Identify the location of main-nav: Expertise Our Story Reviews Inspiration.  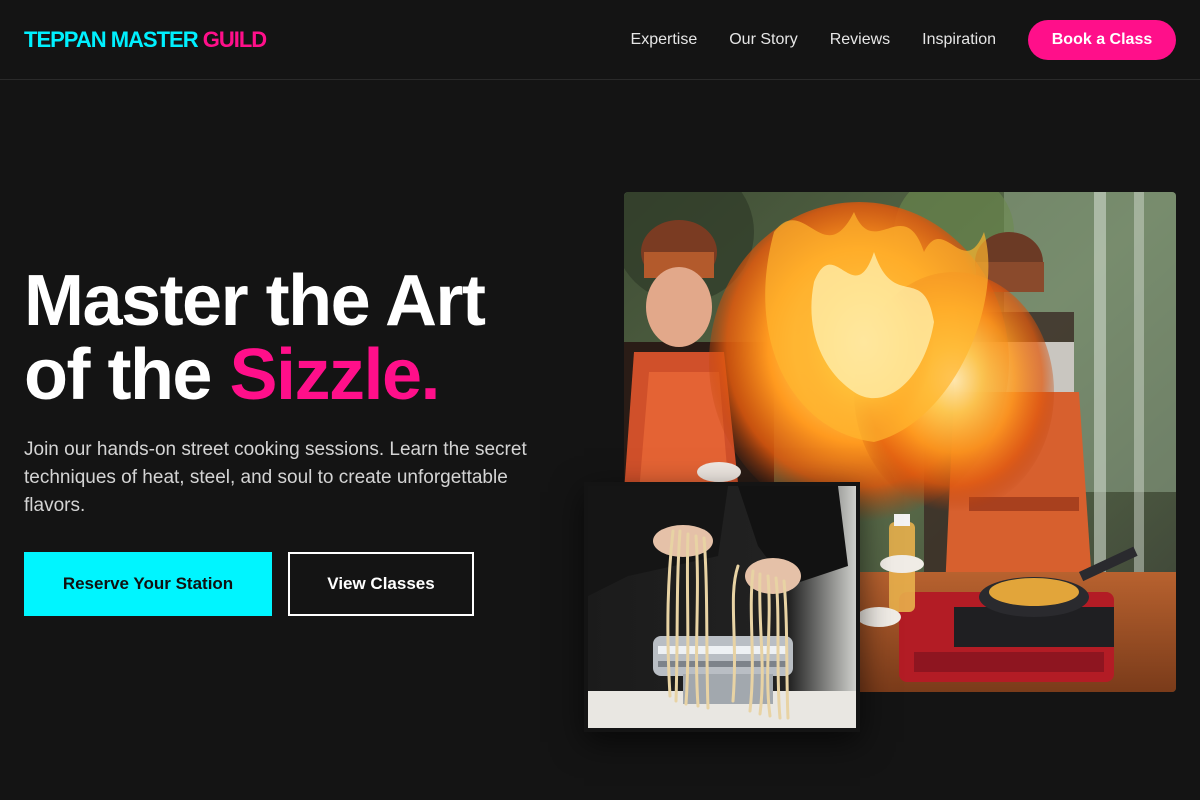
(813, 40).